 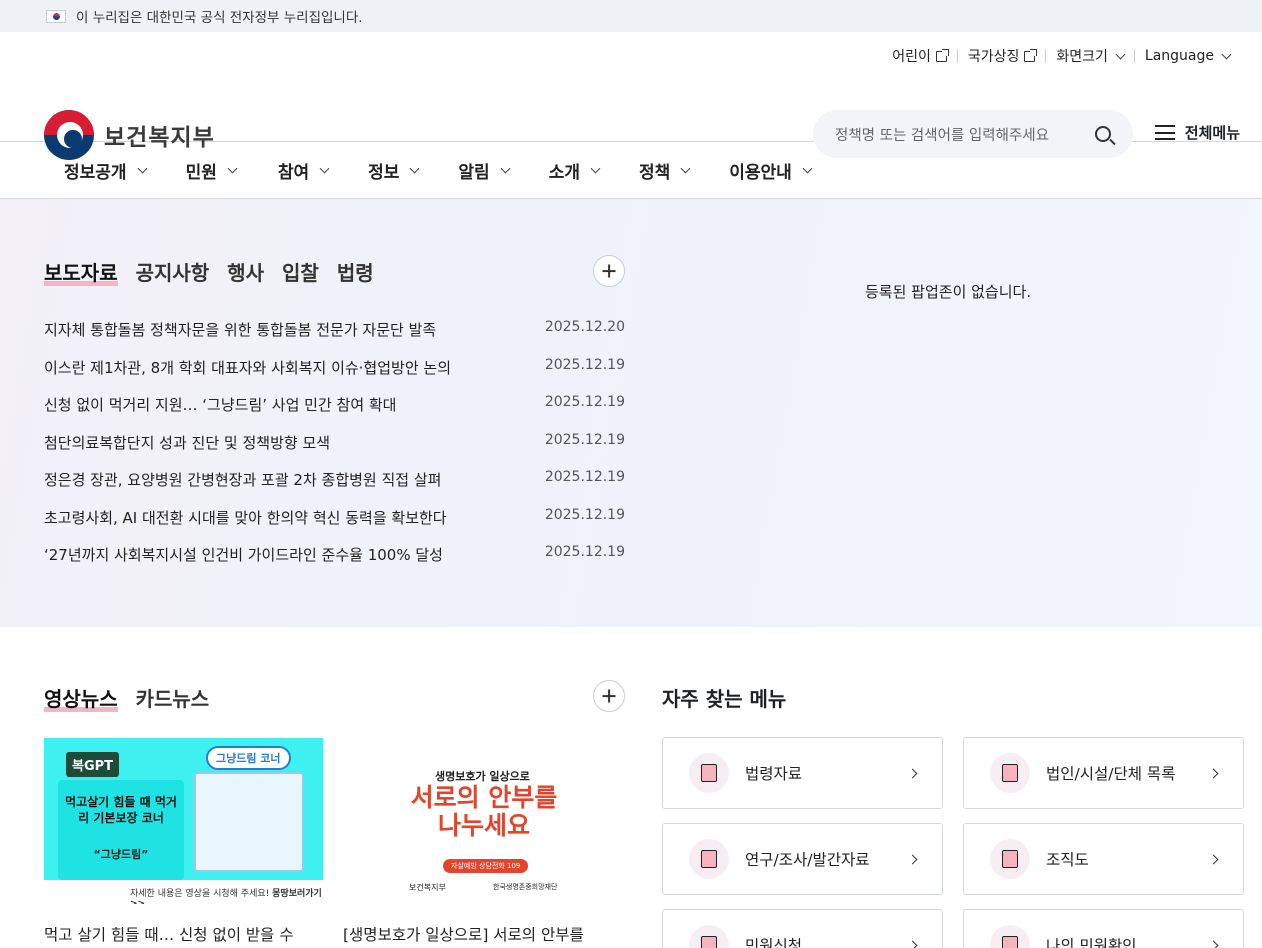 What do you see at coordinates (121, 854) in the screenshot?
I see `thumbnail-subtitle: “그냥드림”` at bounding box center [121, 854].